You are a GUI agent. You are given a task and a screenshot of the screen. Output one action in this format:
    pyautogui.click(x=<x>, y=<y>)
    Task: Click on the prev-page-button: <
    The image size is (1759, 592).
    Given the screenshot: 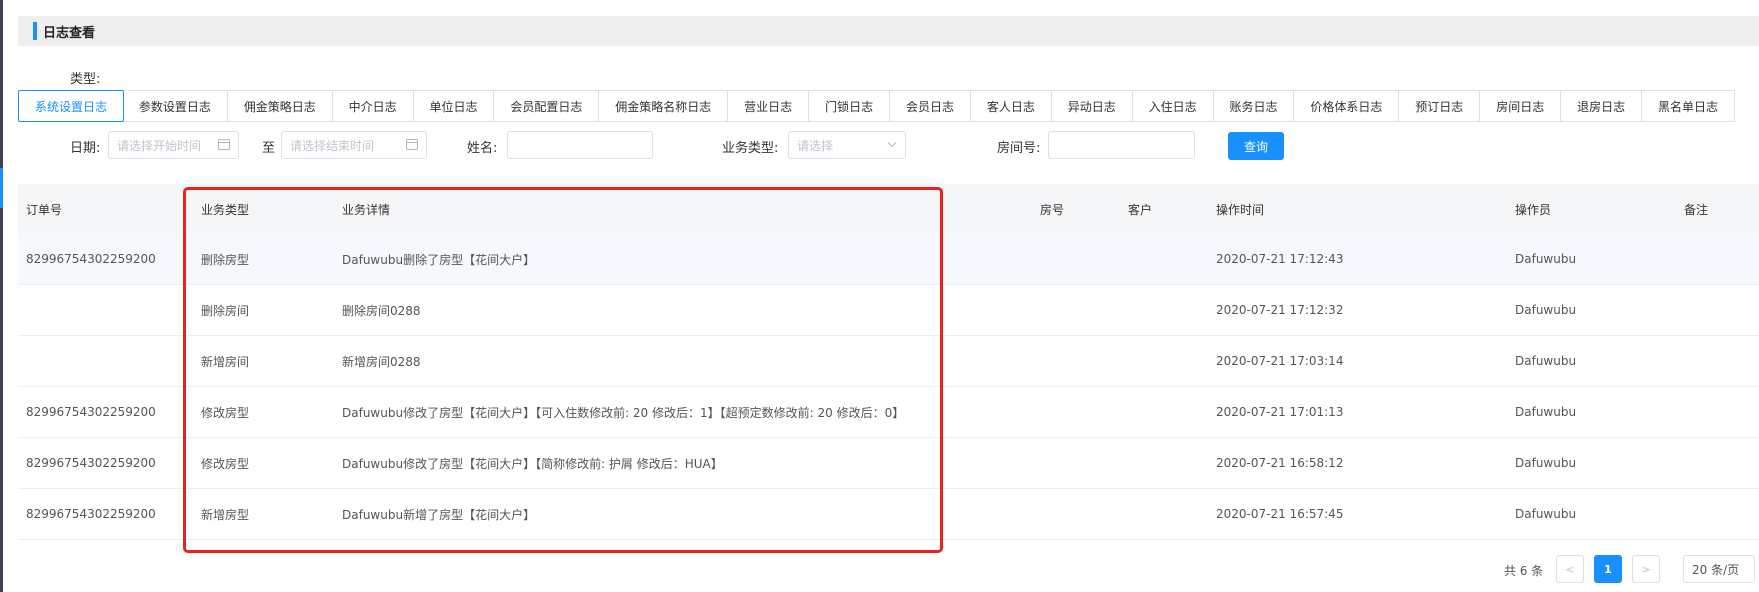 What is the action you would take?
    pyautogui.click(x=1570, y=569)
    